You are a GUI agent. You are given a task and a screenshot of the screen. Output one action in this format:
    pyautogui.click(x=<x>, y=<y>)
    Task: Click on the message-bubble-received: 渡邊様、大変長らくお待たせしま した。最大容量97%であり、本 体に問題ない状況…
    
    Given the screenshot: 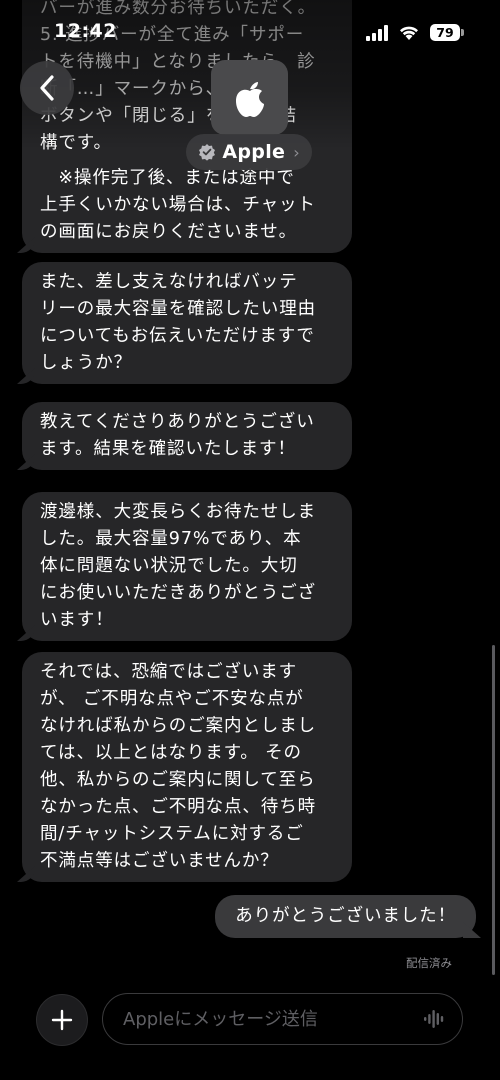 What is the action you would take?
    pyautogui.click(x=187, y=566)
    